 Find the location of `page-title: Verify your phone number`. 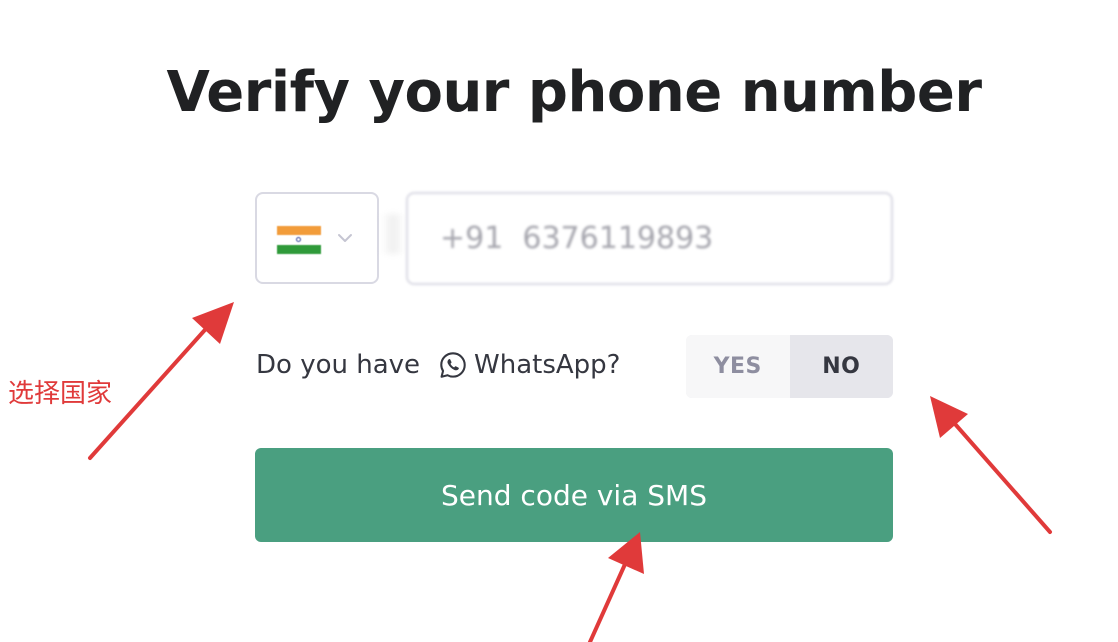

page-title: Verify your phone number is located at coordinates (574, 92).